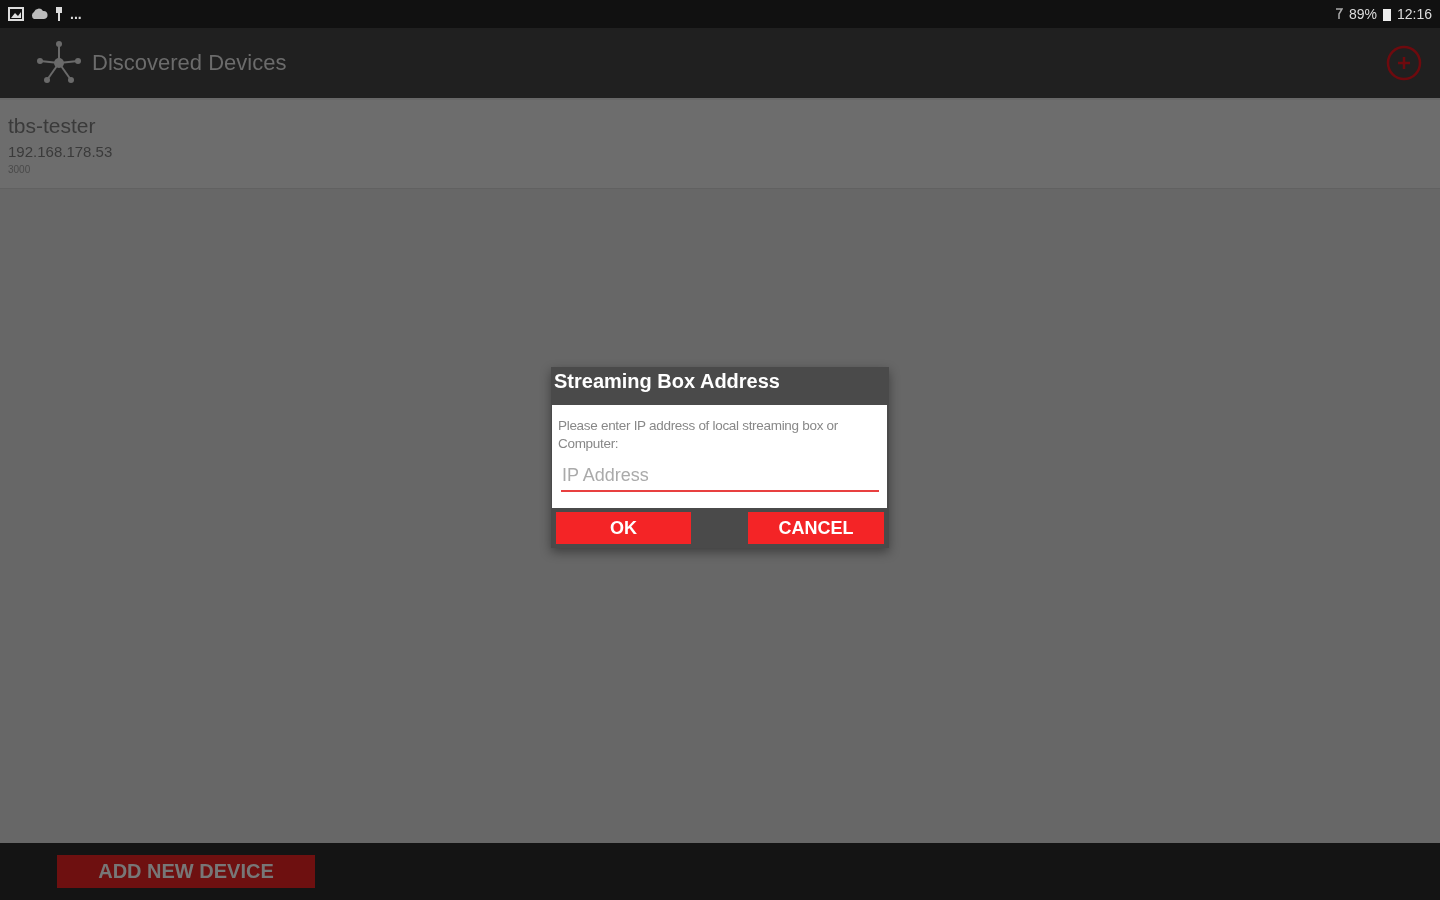 The height and width of the screenshot is (900, 1440). Describe the element at coordinates (1386, 14) in the screenshot. I see `battery-icon` at that location.